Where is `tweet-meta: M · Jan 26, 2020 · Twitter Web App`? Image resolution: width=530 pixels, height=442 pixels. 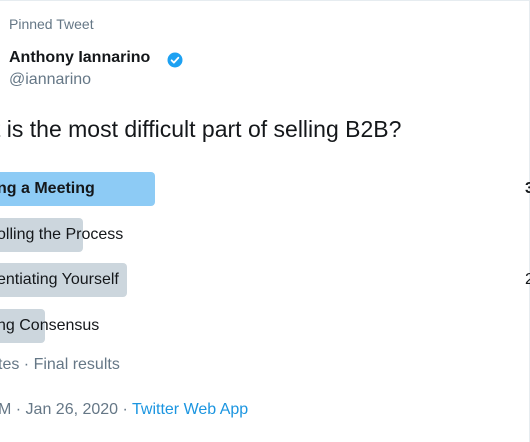 tweet-meta: M · Jan 26, 2020 · Twitter Web App is located at coordinates (124, 410).